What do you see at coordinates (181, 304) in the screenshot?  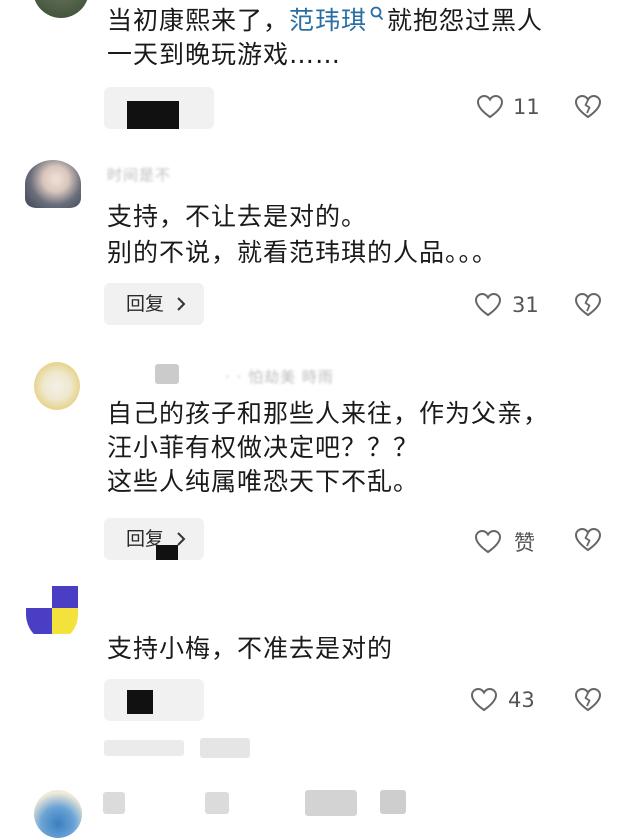 I see `chevron-right-icon` at bounding box center [181, 304].